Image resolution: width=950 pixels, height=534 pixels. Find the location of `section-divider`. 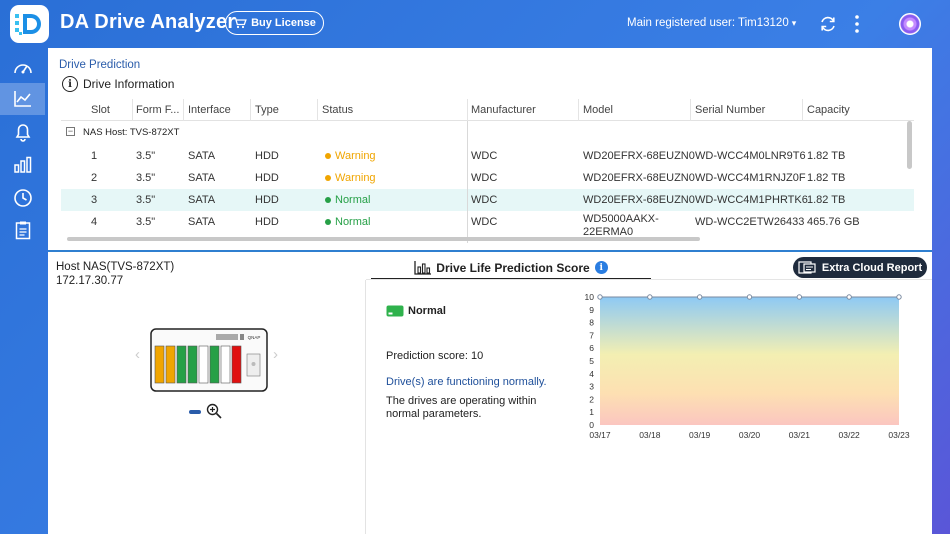

section-divider is located at coordinates (490, 251).